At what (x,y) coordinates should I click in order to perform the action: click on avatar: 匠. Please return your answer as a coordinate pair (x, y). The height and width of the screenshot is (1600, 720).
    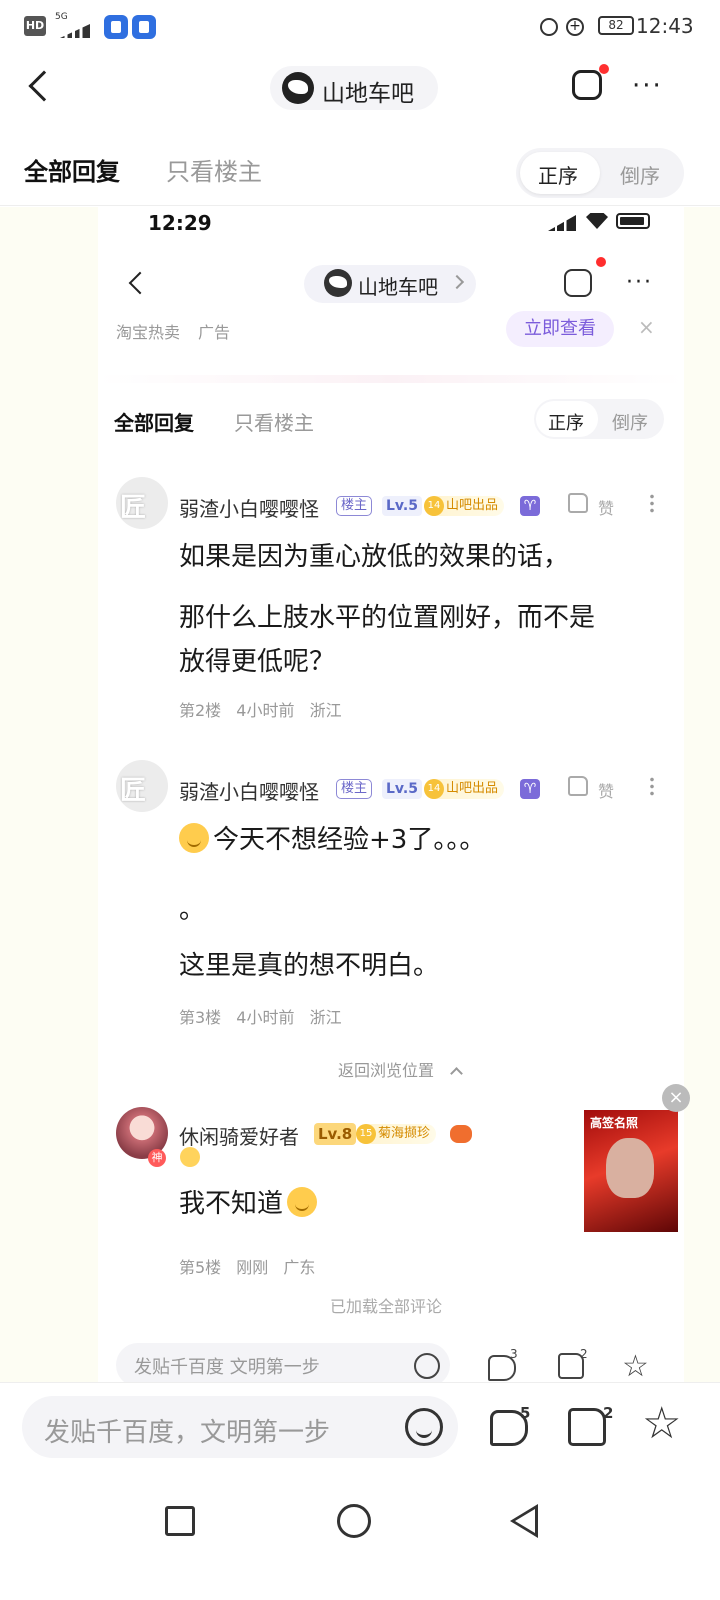
    Looking at the image, I should click on (142, 503).